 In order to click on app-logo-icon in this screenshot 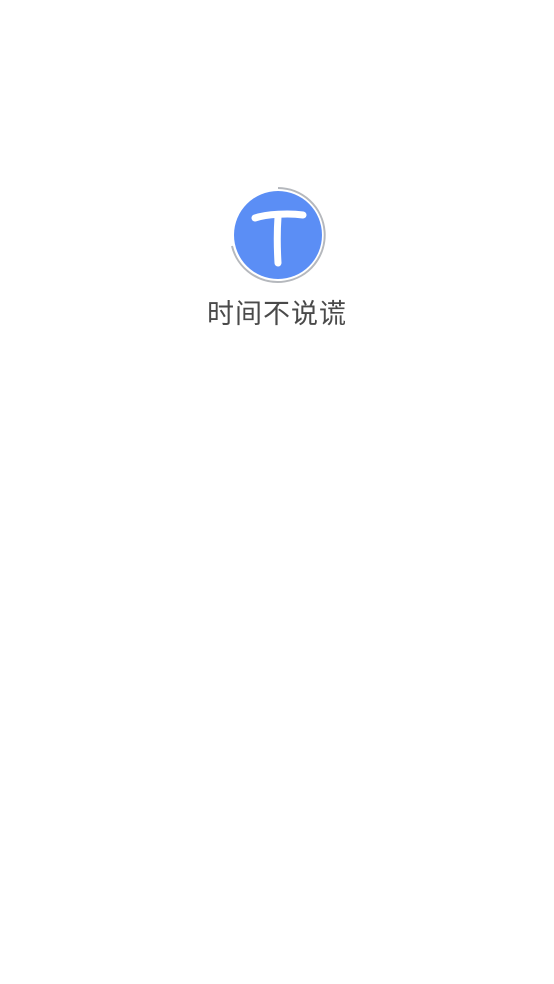, I will do `click(278, 235)`.